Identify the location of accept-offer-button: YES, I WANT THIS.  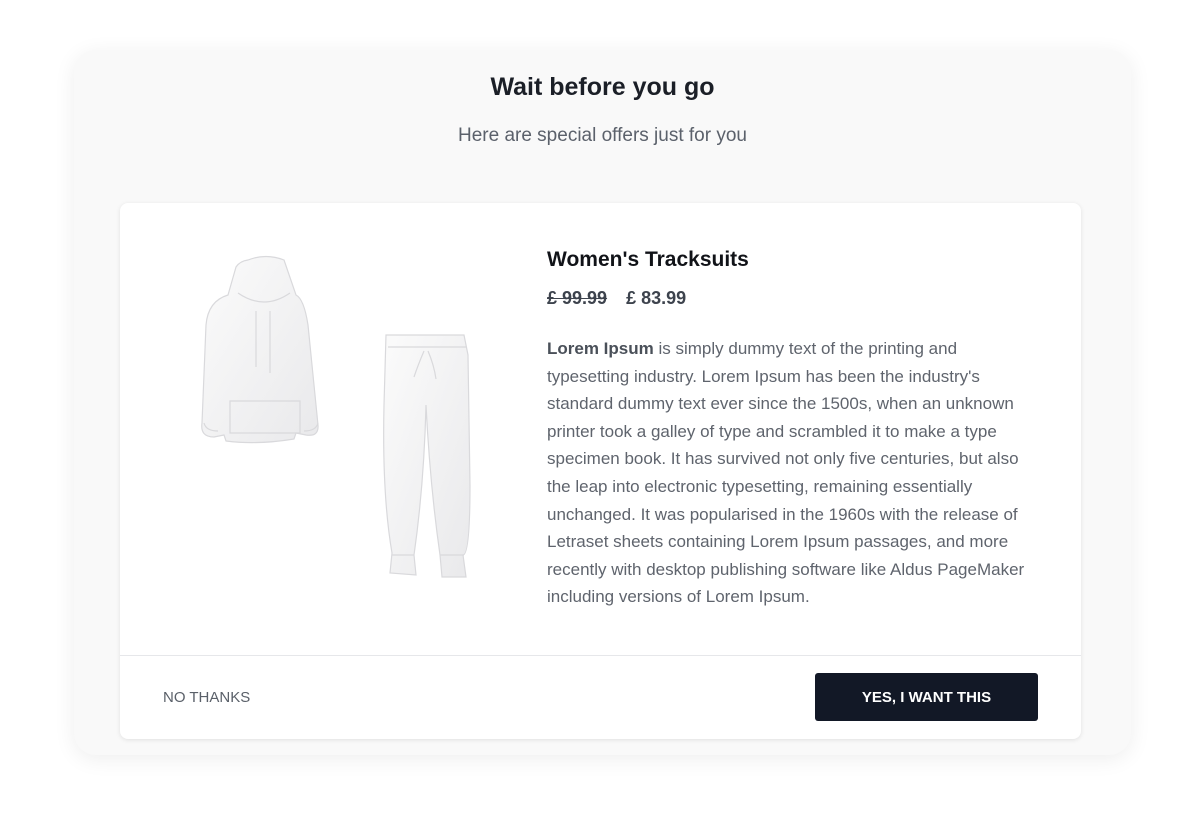
(926, 697).